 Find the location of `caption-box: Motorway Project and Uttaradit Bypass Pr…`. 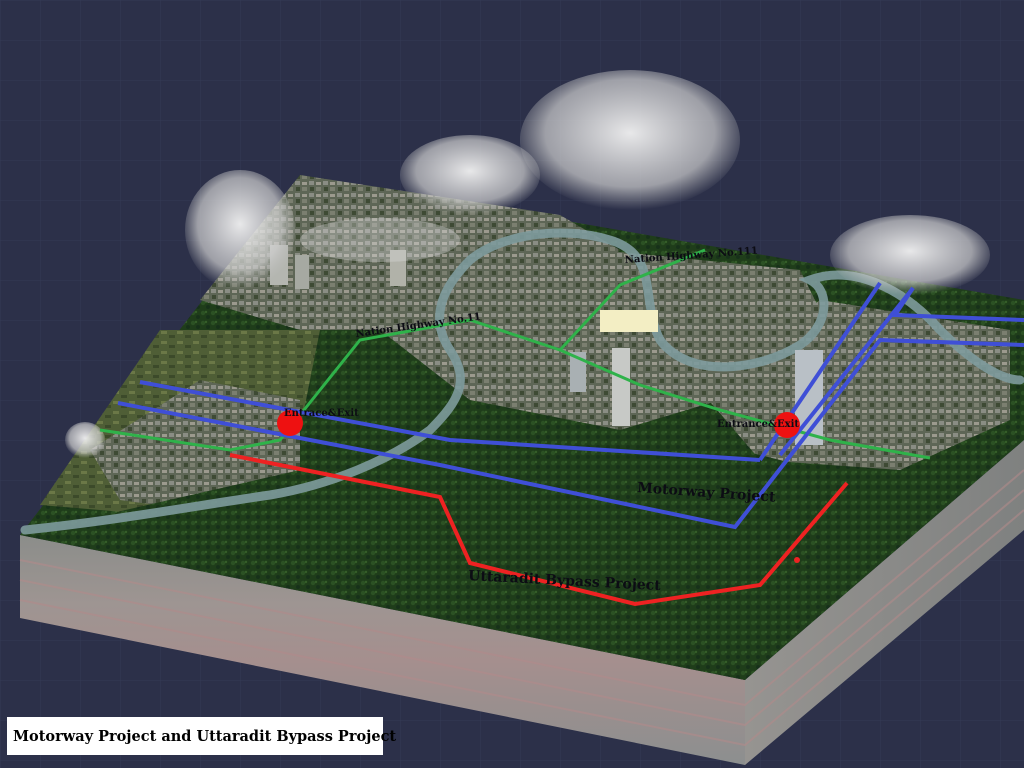

caption-box: Motorway Project and Uttaradit Bypass Pr… is located at coordinates (201, 736).